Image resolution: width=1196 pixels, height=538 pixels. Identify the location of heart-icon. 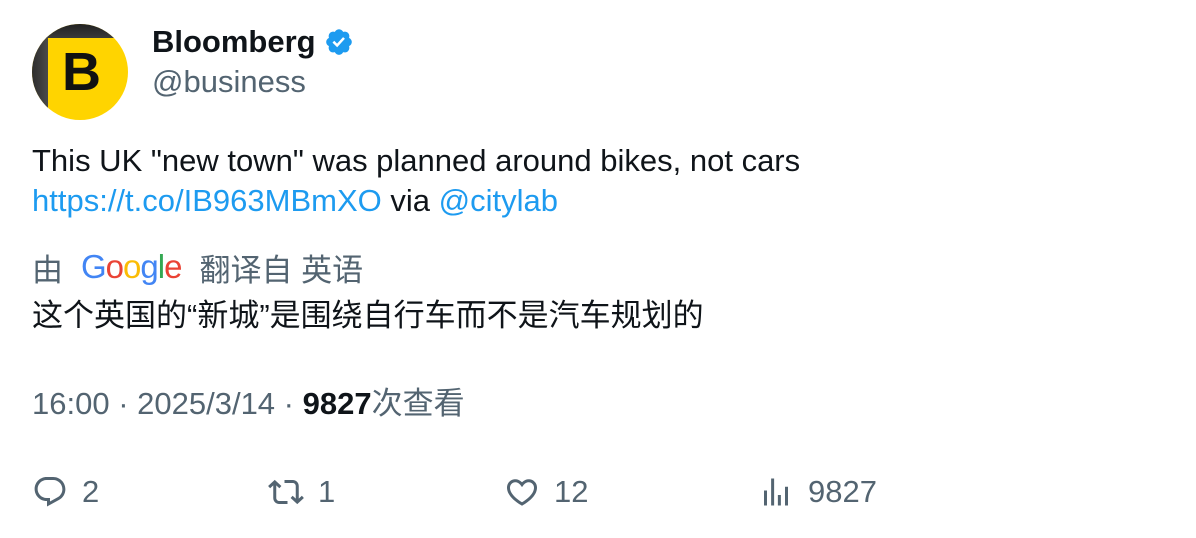
(522, 492).